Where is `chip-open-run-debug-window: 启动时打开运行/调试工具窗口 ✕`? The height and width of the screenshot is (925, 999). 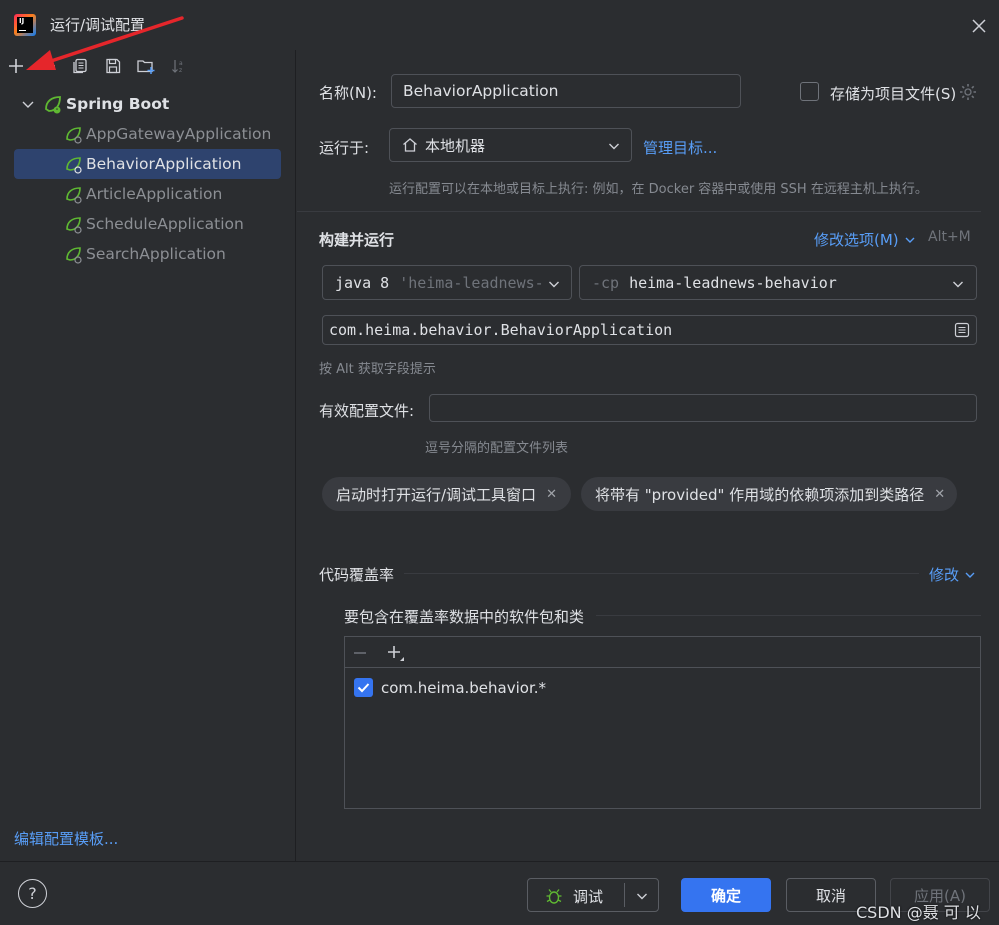
chip-open-run-debug-window: 启动时打开运行/调试工具窗口 ✕ is located at coordinates (446, 494).